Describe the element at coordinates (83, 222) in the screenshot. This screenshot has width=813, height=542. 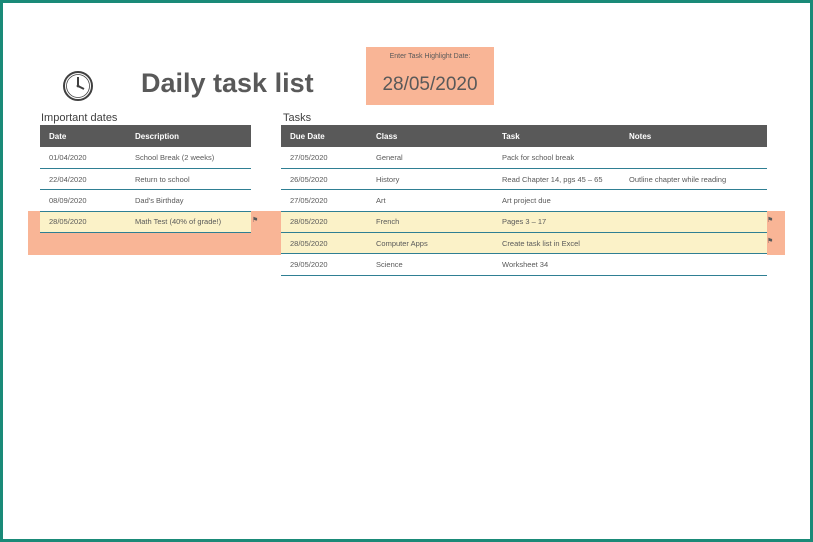
I see `date-cell: 28/05/2020` at that location.